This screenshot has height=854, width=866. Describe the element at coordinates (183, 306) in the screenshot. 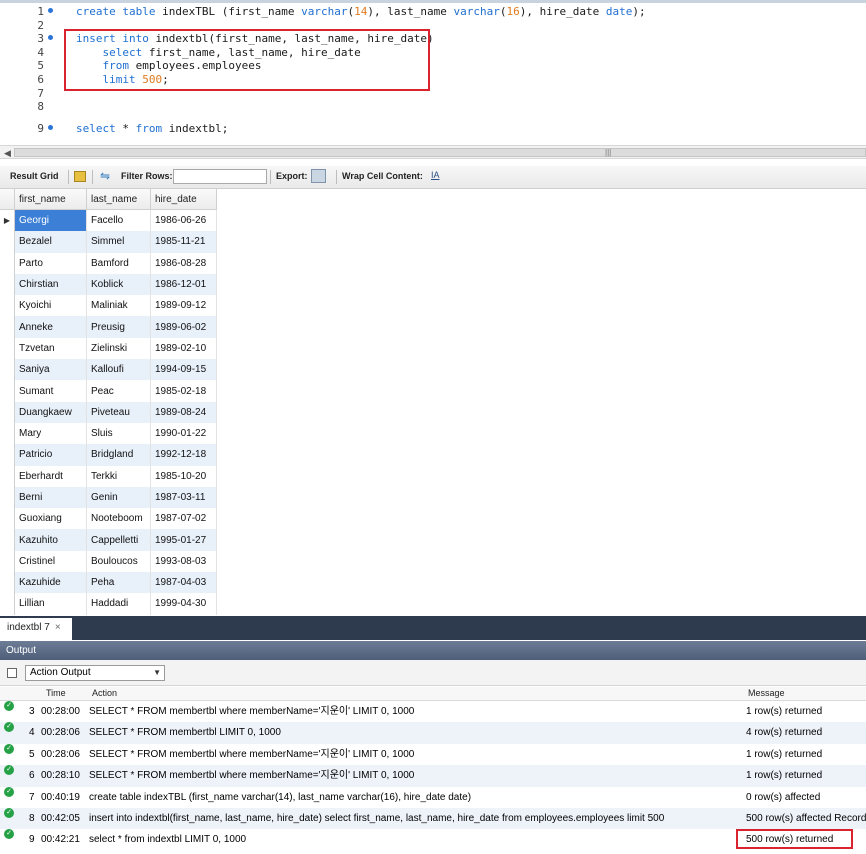

I see `table-cell: 1989-09-12` at that location.